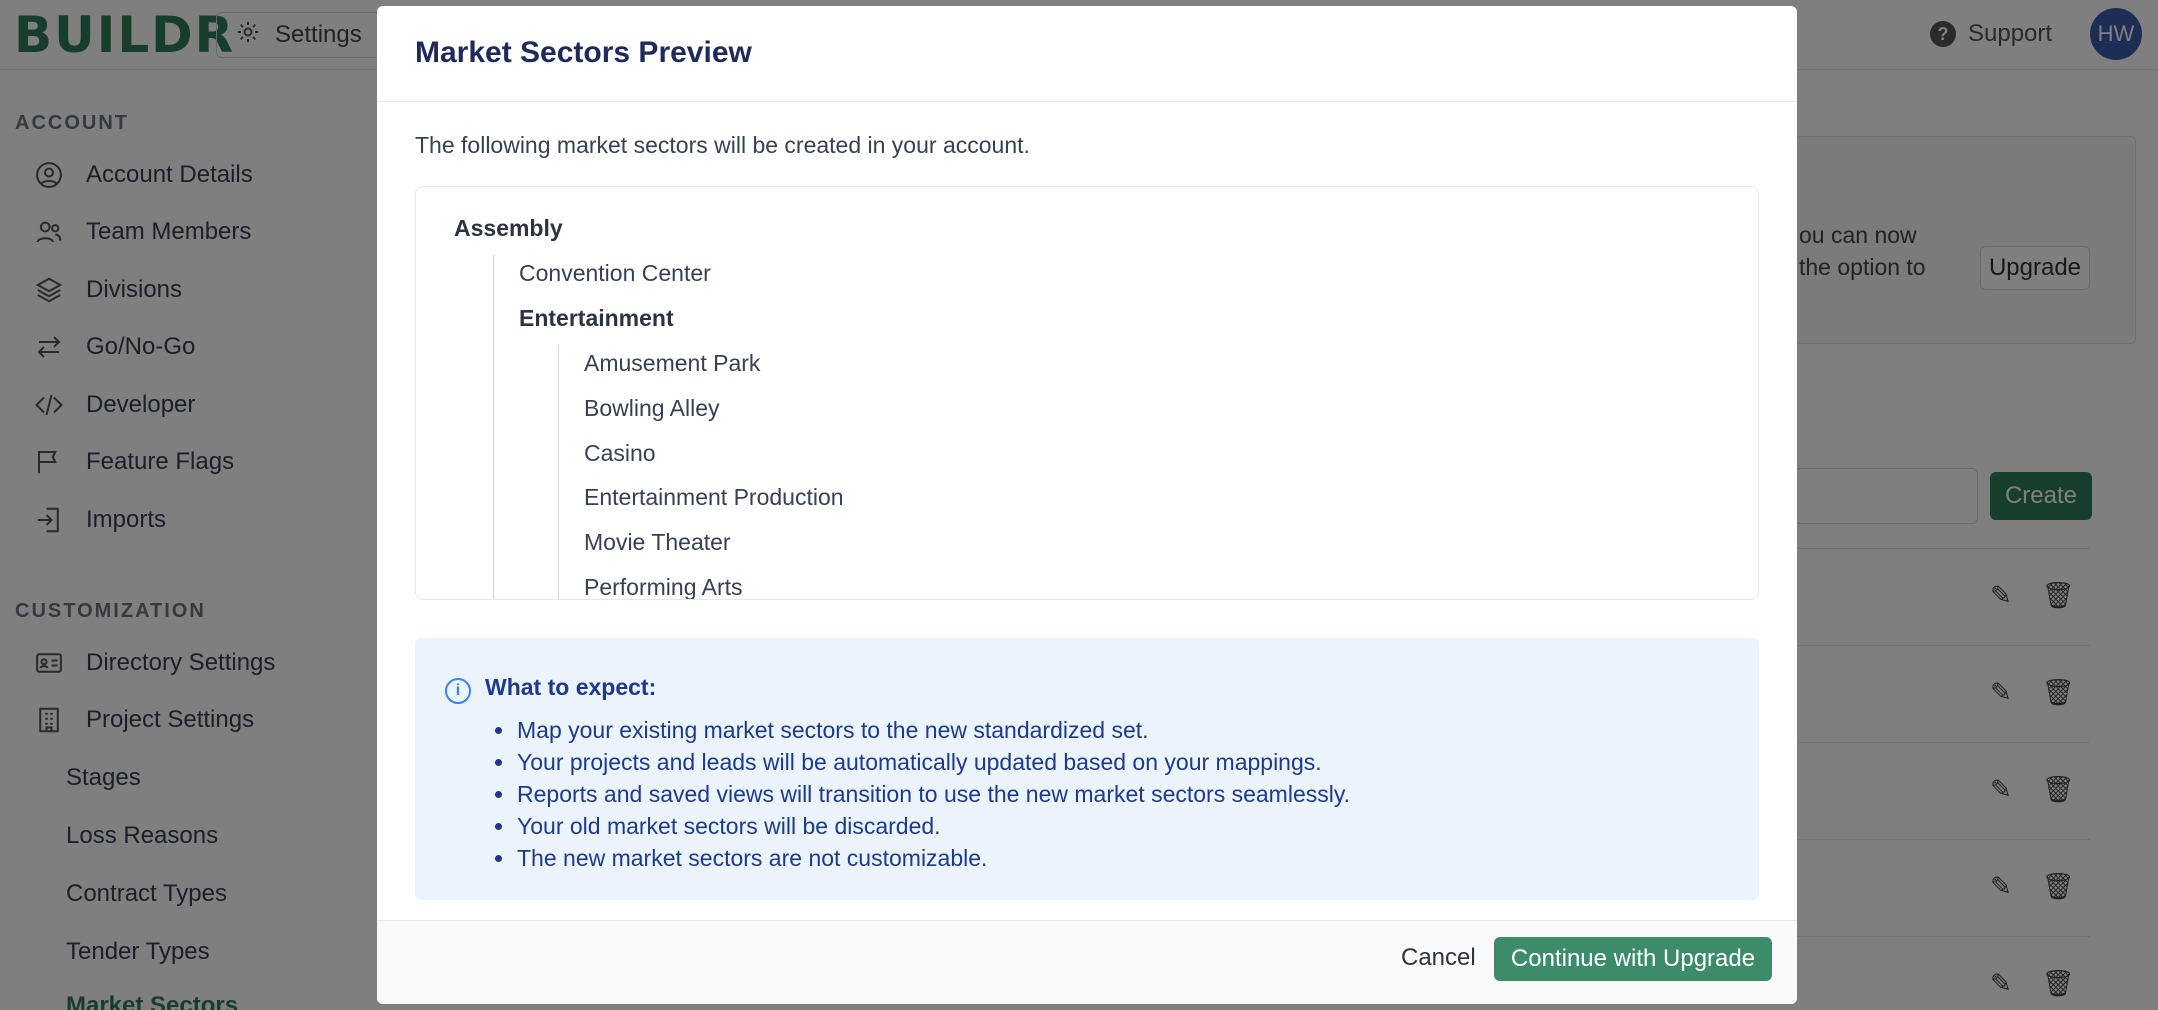 The height and width of the screenshot is (1010, 2158). Describe the element at coordinates (652, 408) in the screenshot. I see `tree-item-level2: Bowling Alley` at that location.